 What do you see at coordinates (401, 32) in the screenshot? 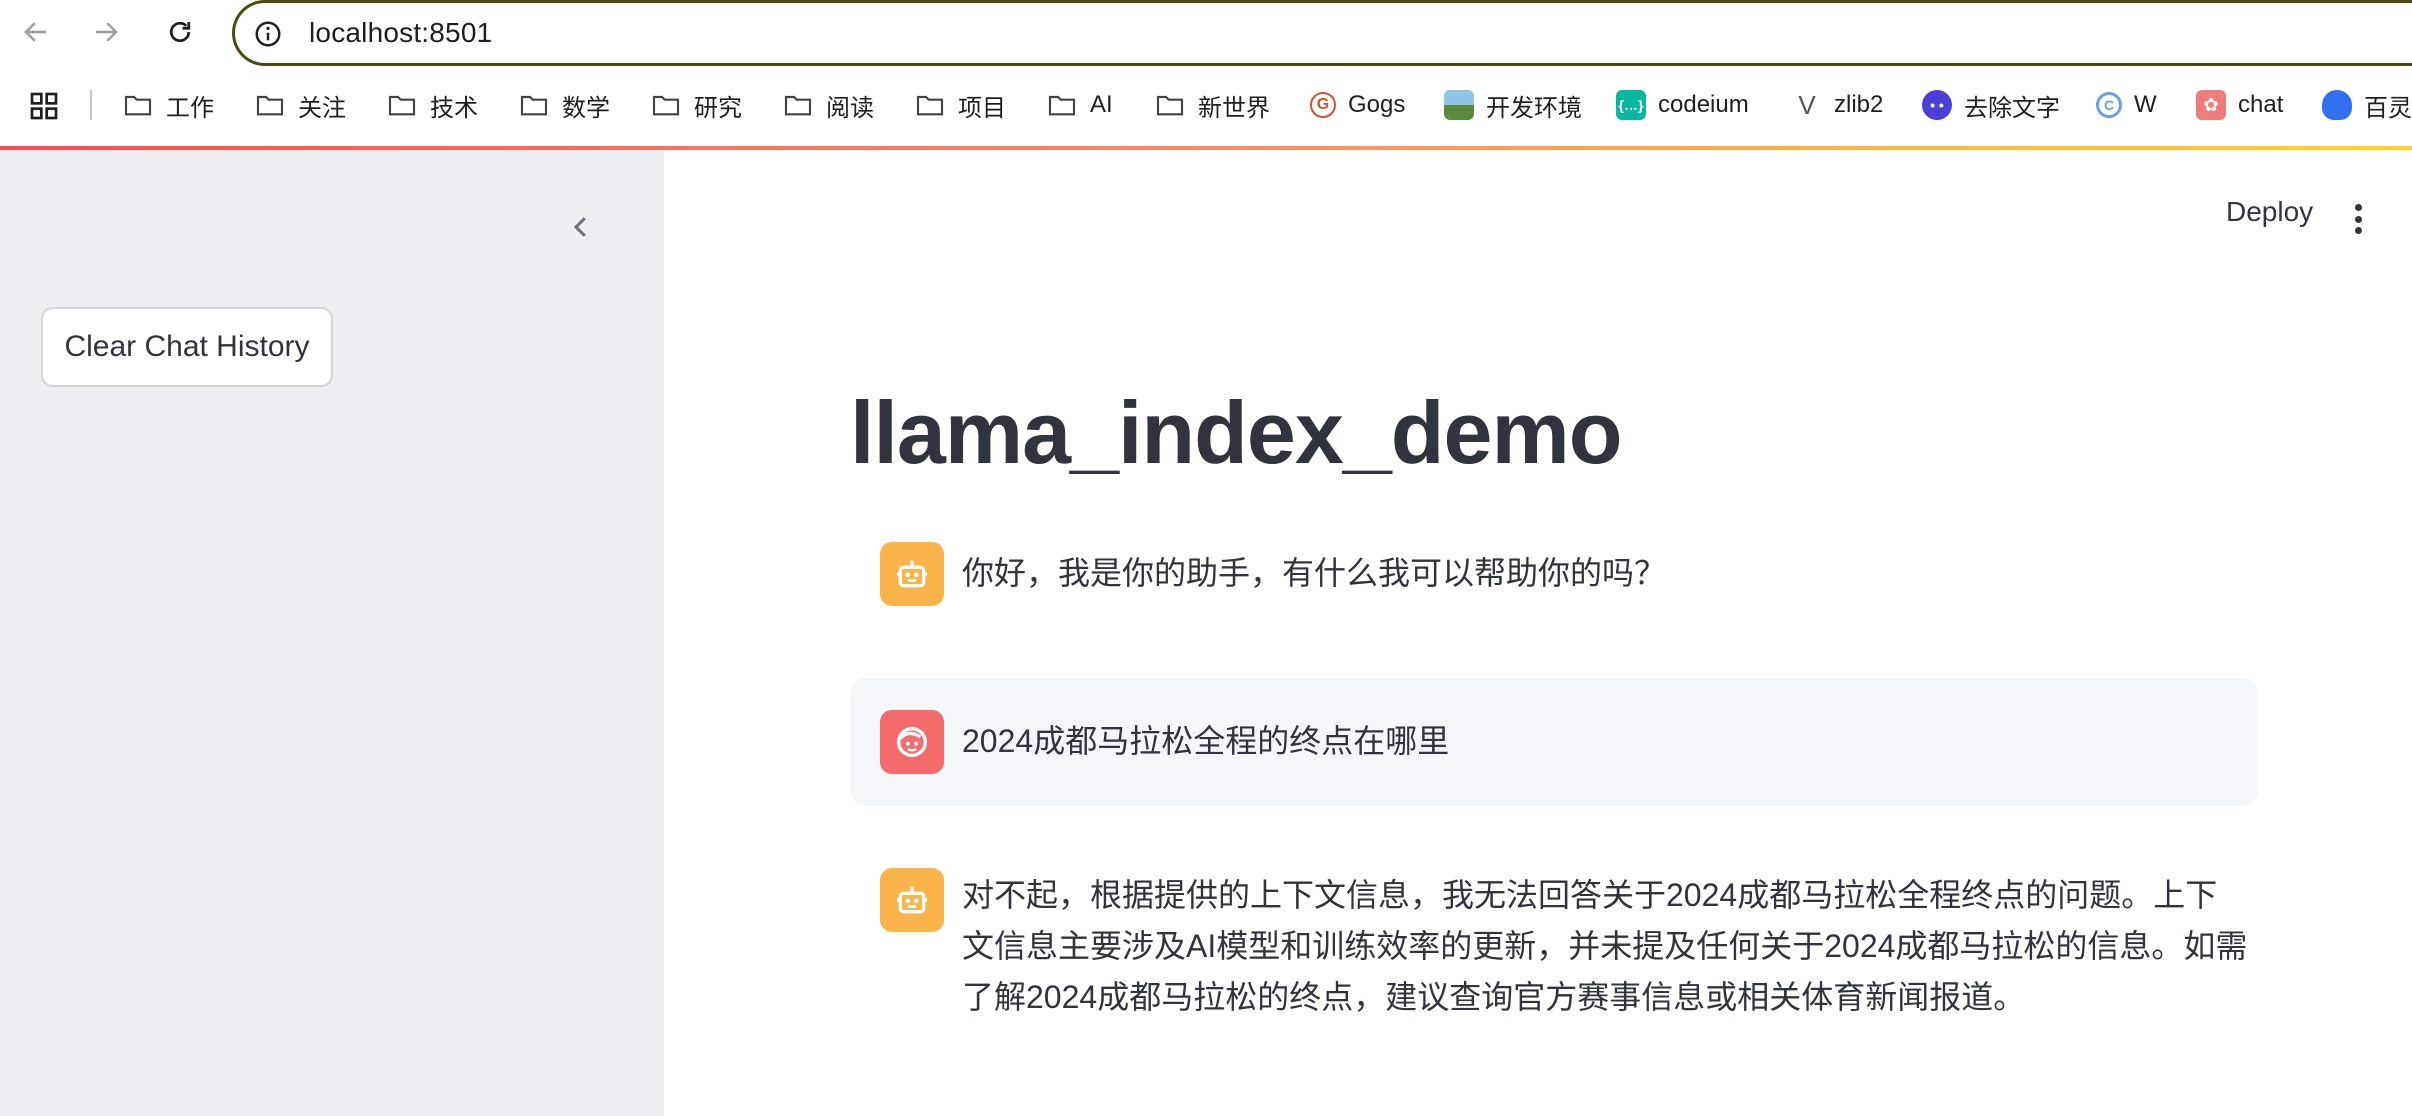
I see `url-text: localhost:8501` at bounding box center [401, 32].